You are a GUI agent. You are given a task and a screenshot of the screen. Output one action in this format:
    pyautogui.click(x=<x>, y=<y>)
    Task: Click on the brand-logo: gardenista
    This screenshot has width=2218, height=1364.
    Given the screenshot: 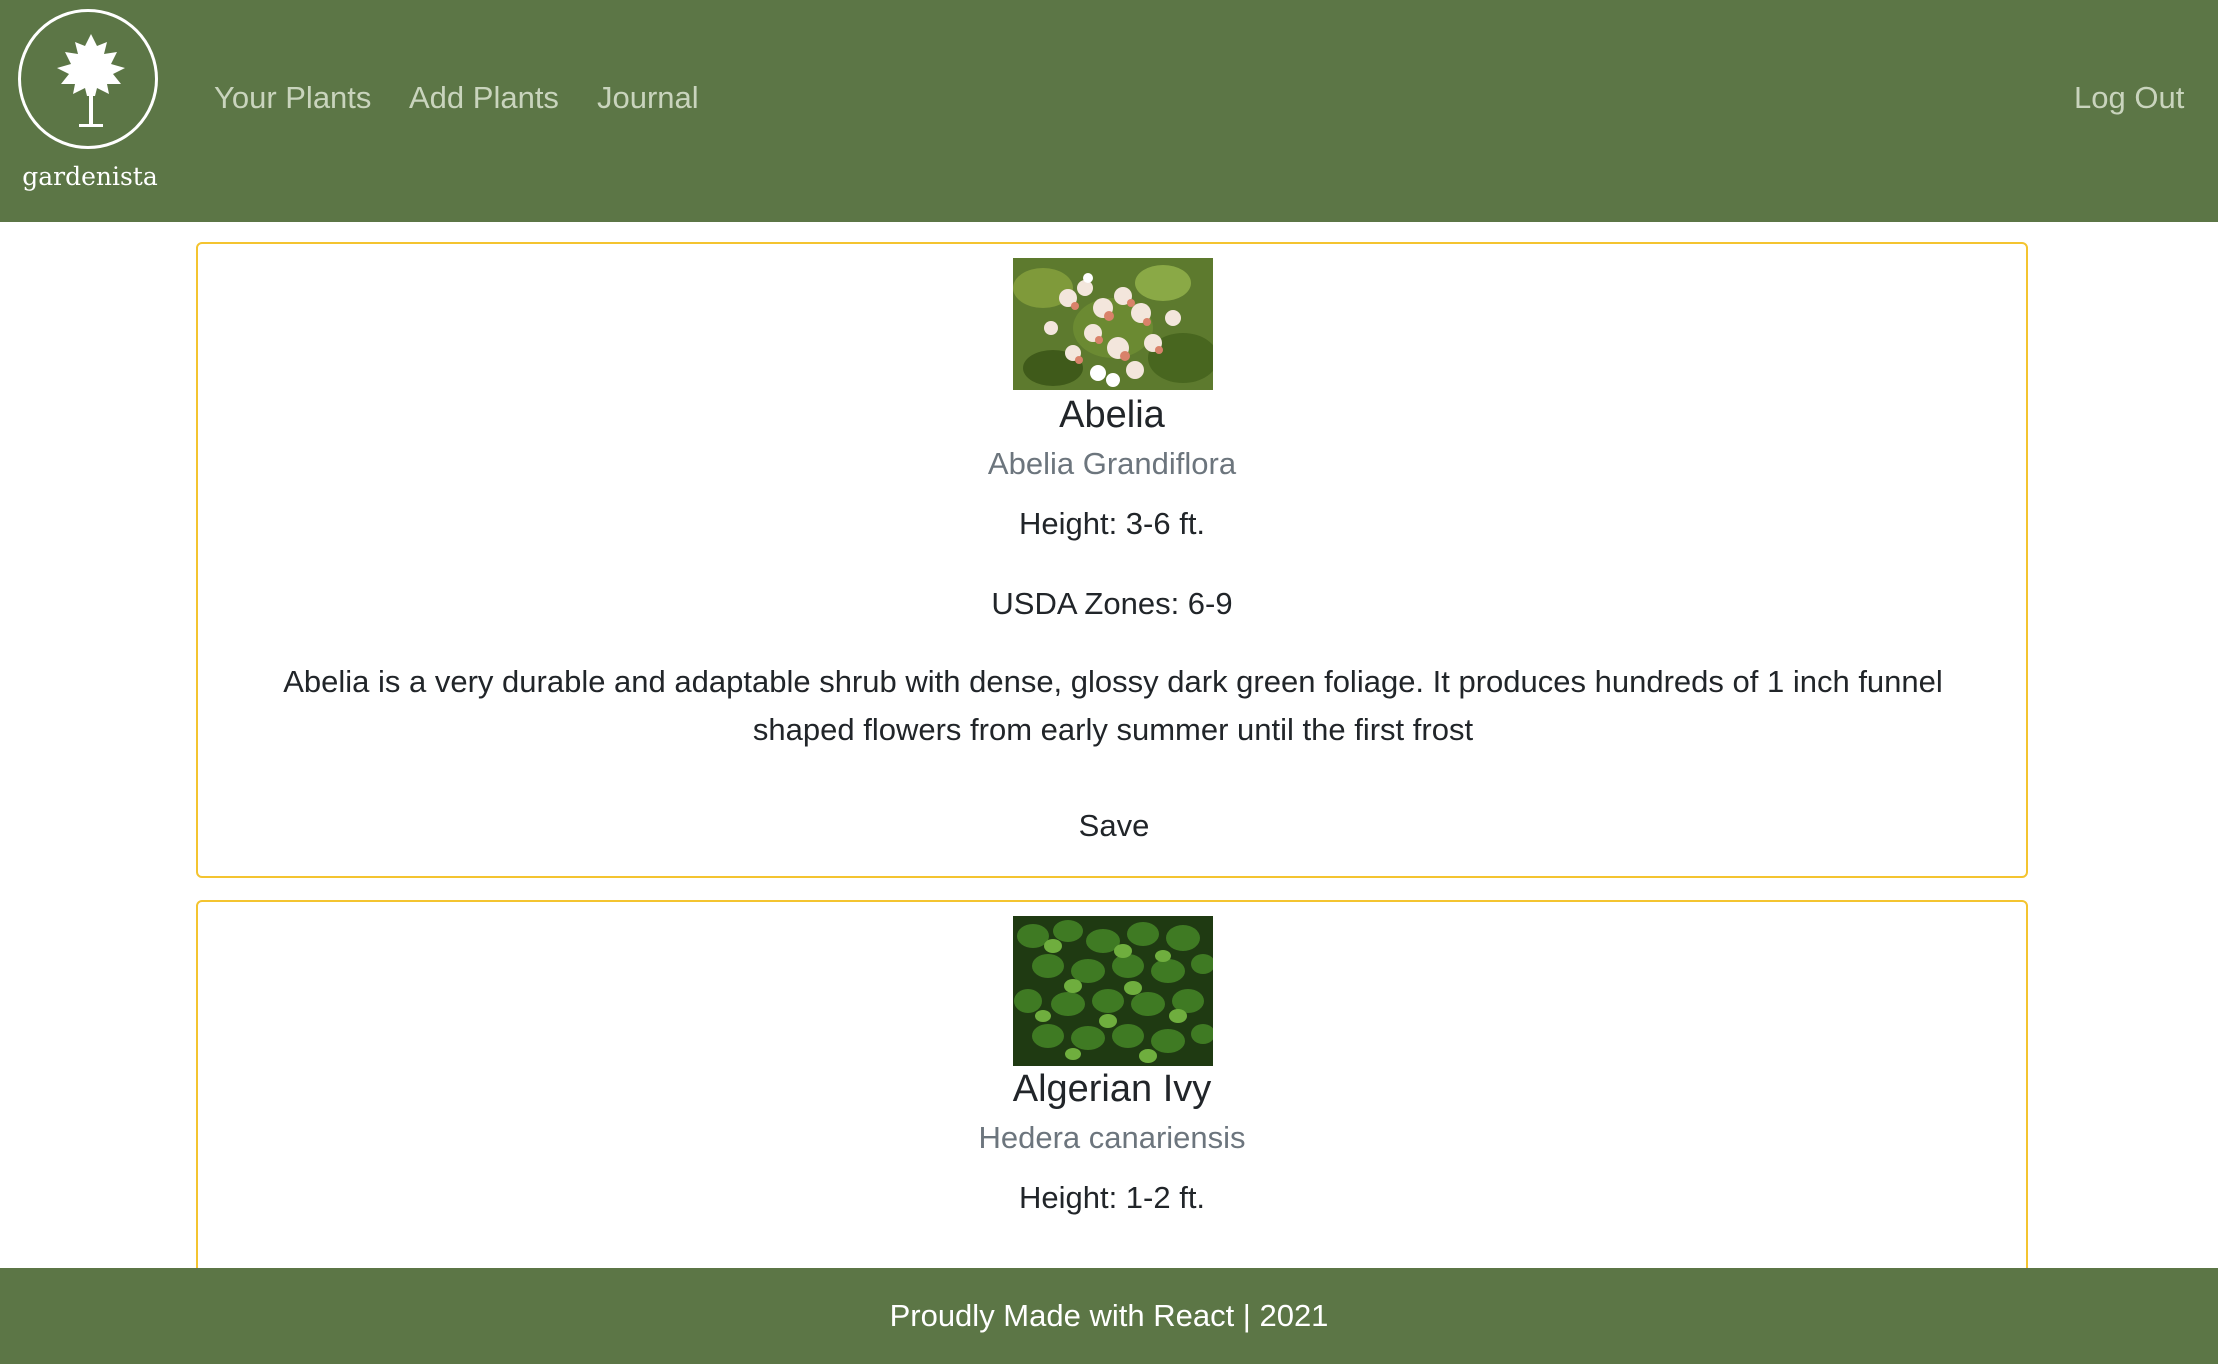 What is the action you would take?
    pyautogui.click(x=91, y=103)
    